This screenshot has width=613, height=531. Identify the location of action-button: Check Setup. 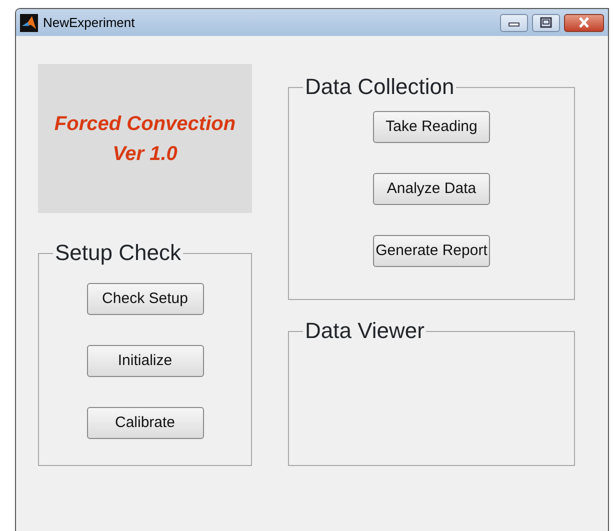
(145, 299).